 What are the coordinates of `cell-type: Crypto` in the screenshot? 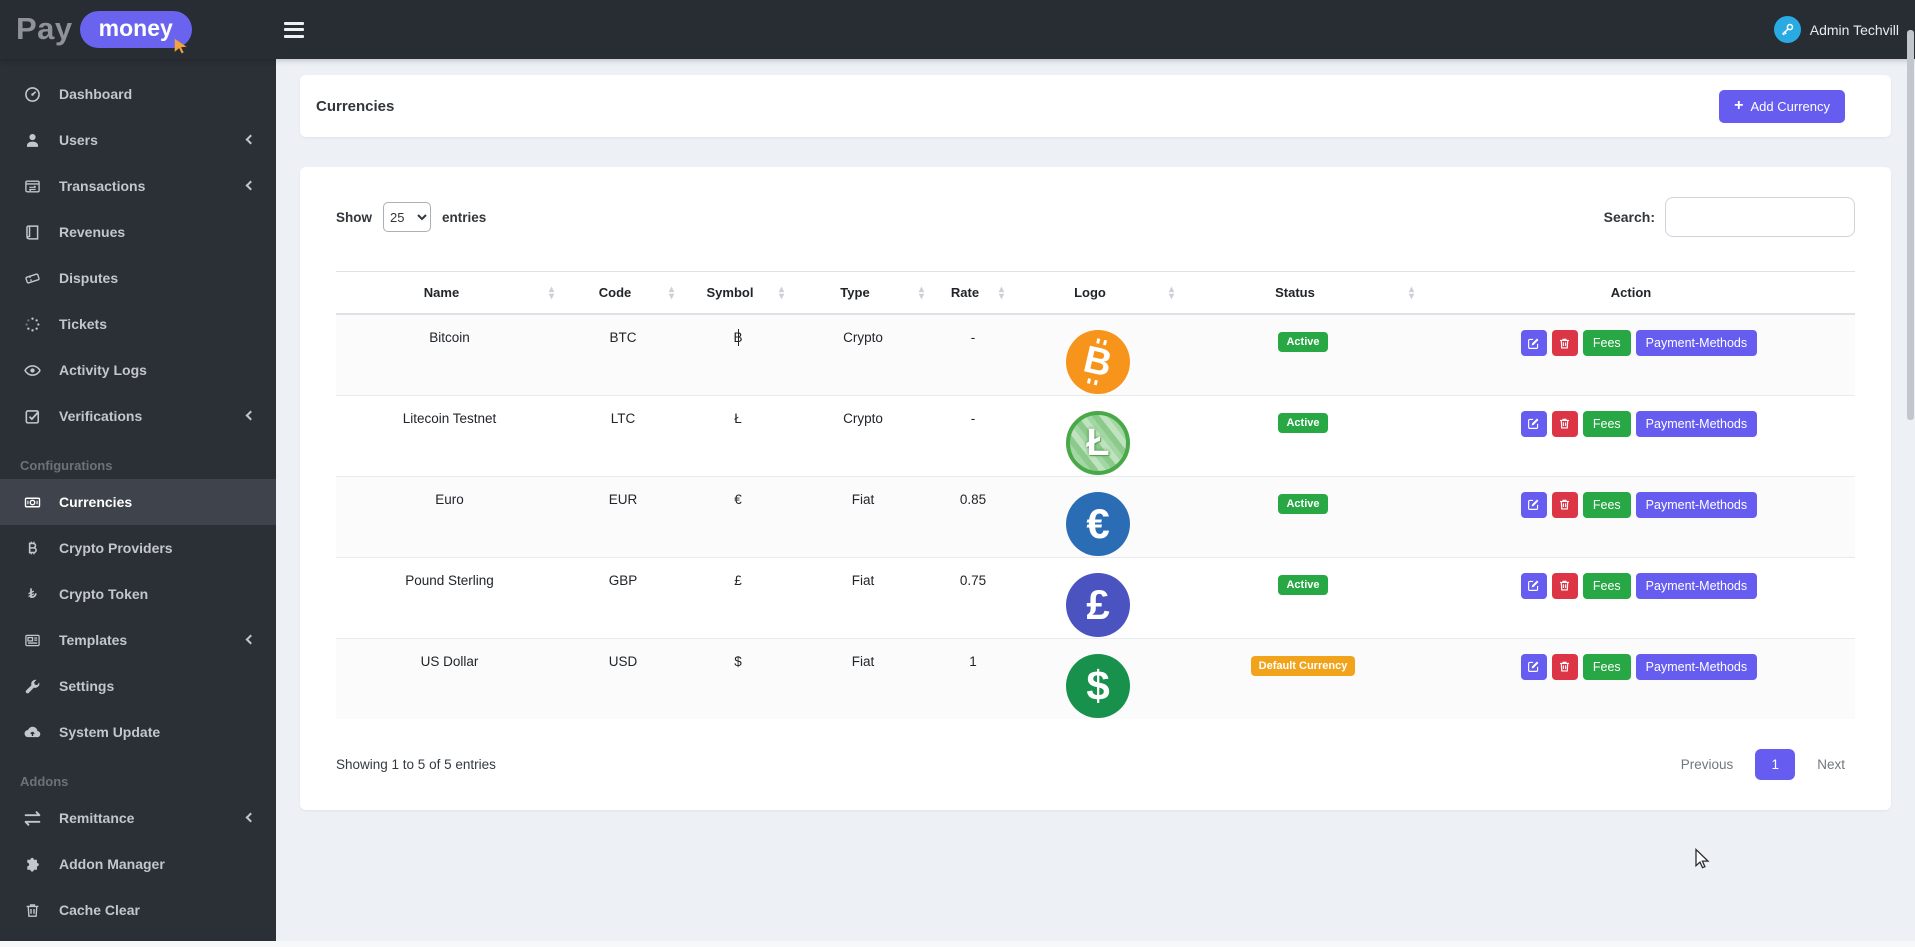 It's located at (863, 337).